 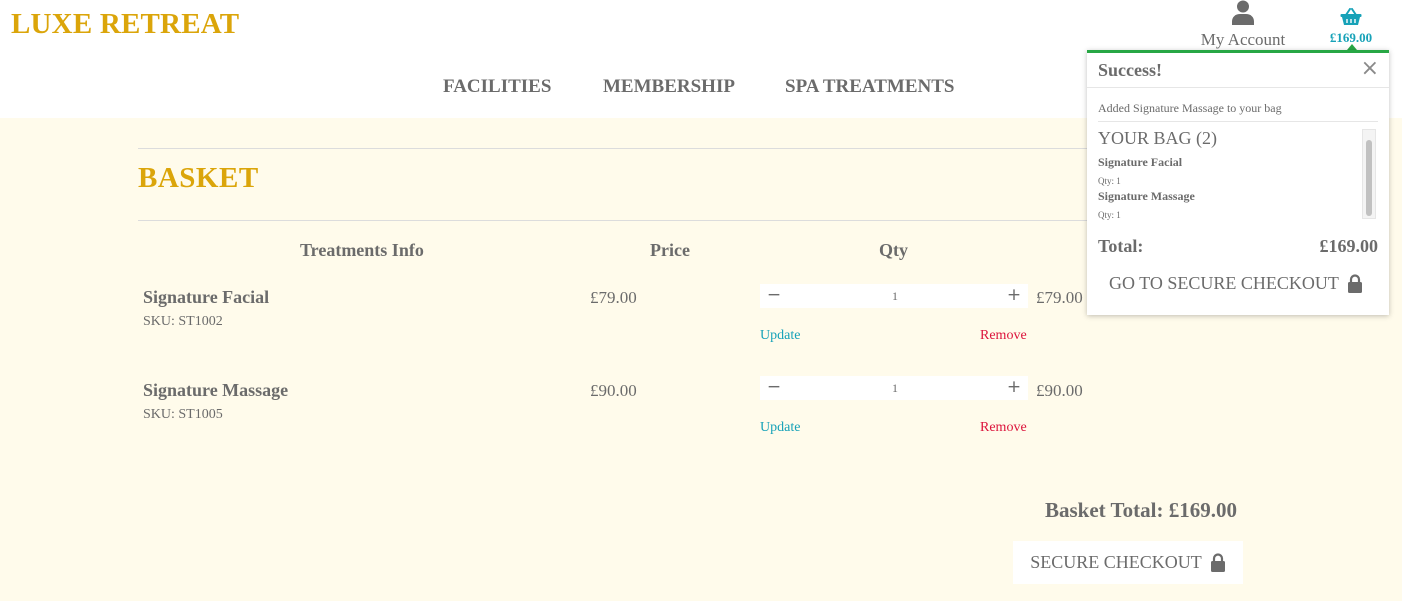 What do you see at coordinates (1059, 297) in the screenshot?
I see `item-subtotal: £79.00` at bounding box center [1059, 297].